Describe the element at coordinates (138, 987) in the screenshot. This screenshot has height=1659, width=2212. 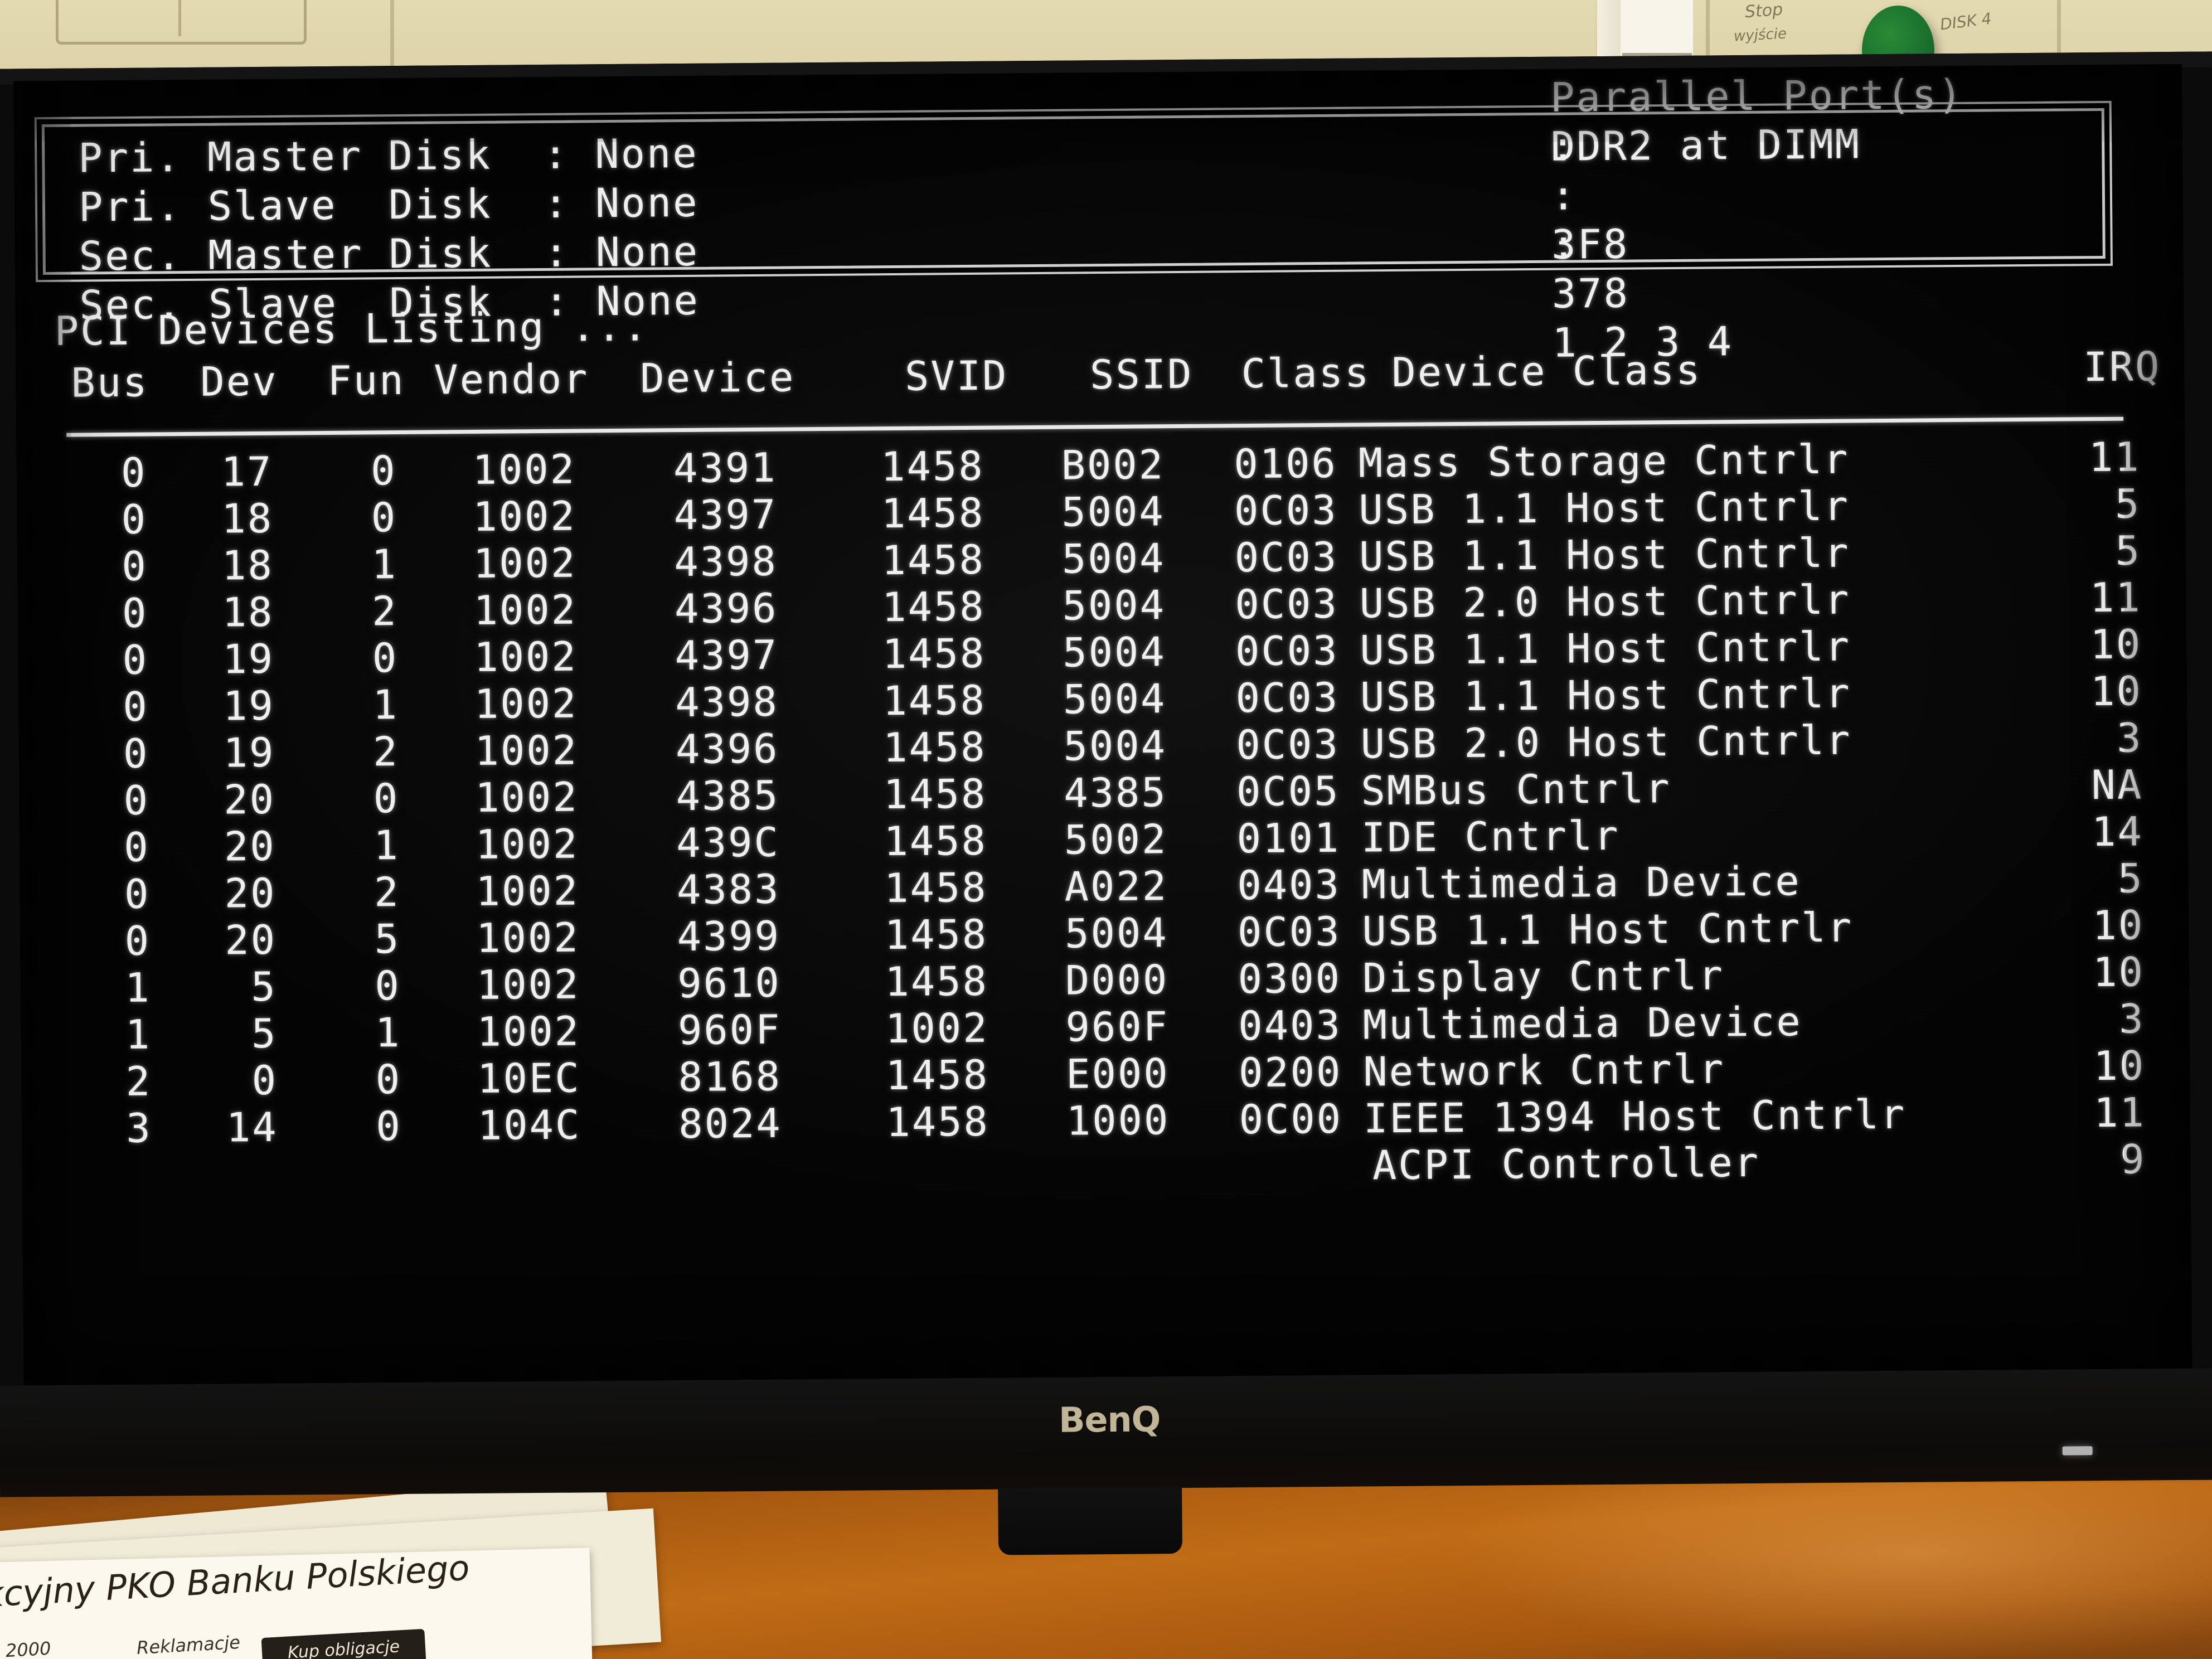
I see `cell-bus: 1` at that location.